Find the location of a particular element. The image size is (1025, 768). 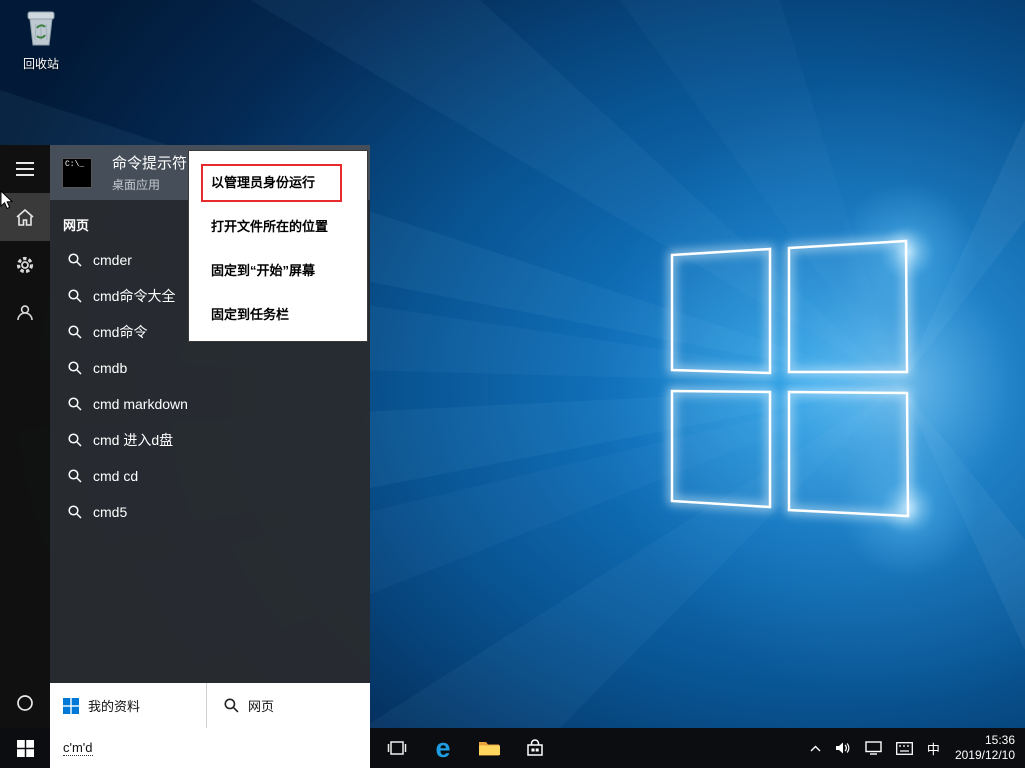

menu-item-run-as-admin: 以管理员身份运行 is located at coordinates (278, 181).